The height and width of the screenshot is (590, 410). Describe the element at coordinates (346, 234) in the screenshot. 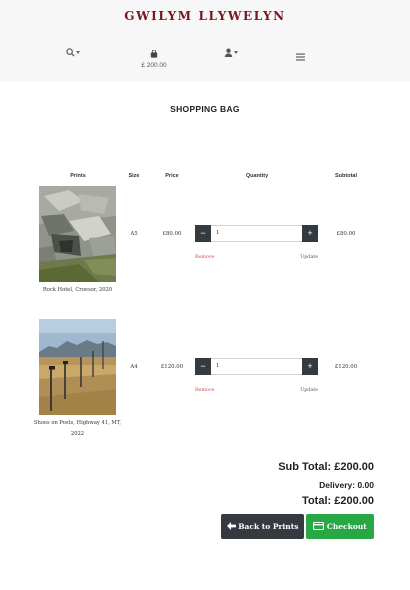

I see `product-subtotal: £80.00` at that location.